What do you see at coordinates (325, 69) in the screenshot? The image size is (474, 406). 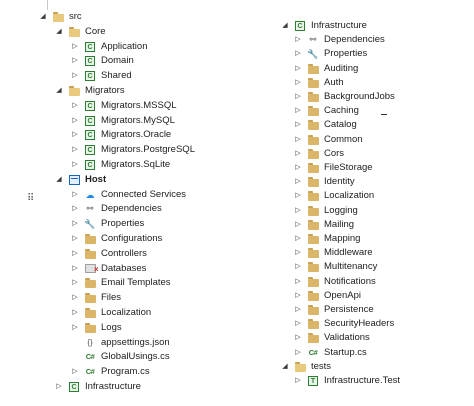 I see `right-tree-item-auditing: ▷ Auditing` at bounding box center [325, 69].